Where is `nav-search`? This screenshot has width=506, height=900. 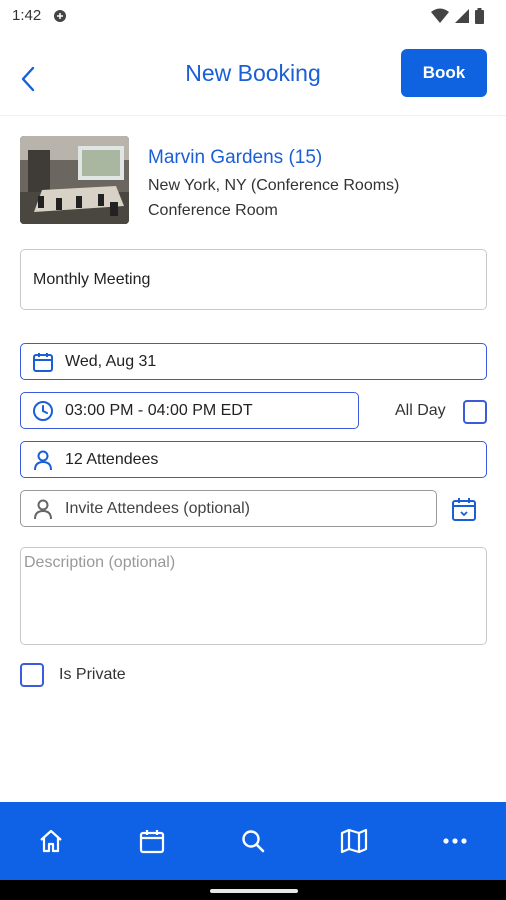 nav-search is located at coordinates (252, 841).